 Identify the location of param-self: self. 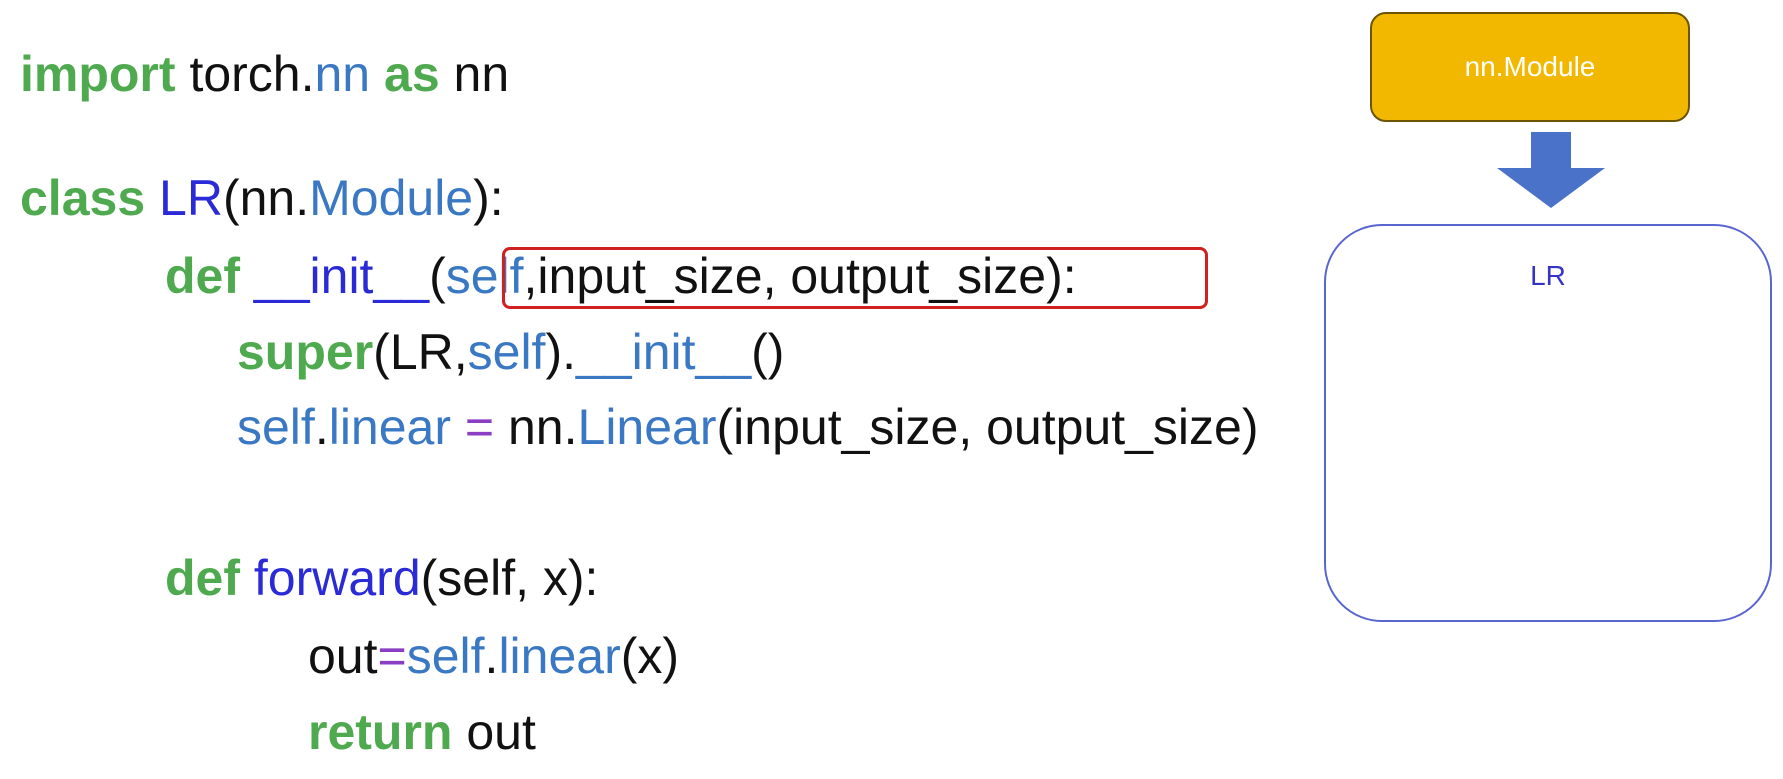
(484, 276).